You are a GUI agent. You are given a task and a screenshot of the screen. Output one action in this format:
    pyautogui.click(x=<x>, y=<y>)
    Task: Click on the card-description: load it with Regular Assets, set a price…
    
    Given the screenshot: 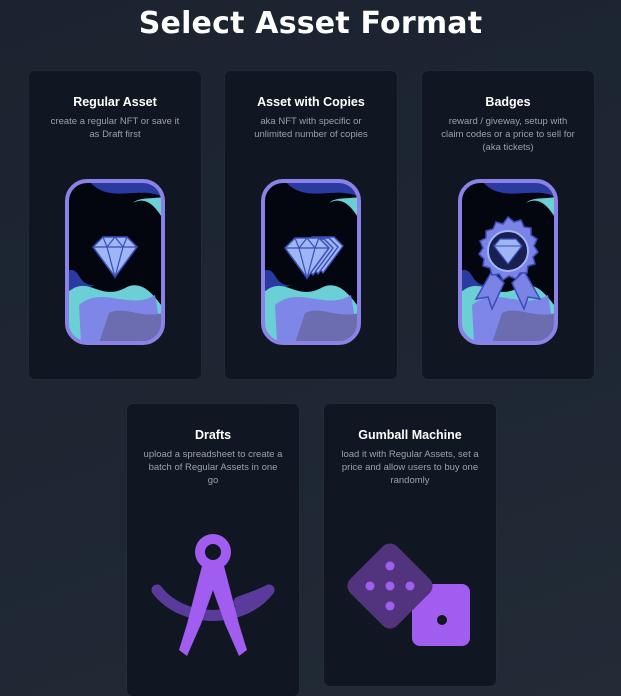 What is the action you would take?
    pyautogui.click(x=410, y=467)
    